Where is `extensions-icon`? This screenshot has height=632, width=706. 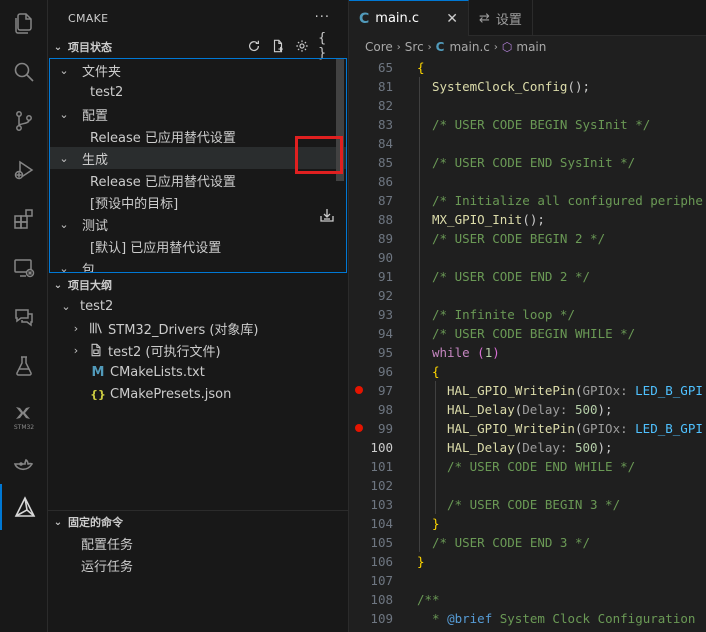
extensions-icon is located at coordinates (24, 219).